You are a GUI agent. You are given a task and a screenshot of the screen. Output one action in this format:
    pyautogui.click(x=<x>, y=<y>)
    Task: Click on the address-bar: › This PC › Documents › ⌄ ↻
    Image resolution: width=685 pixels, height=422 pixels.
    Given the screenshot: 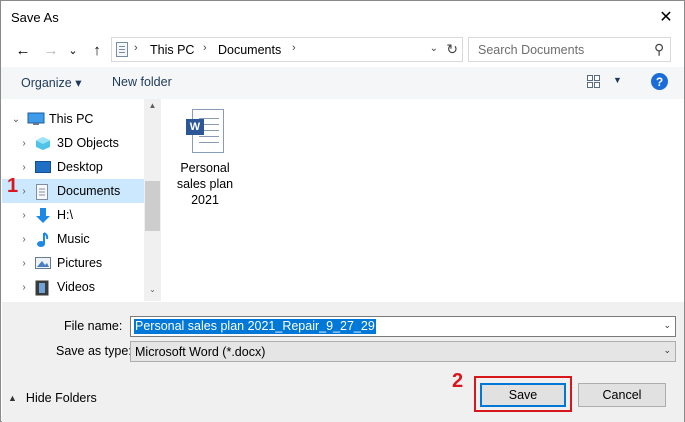 What is the action you would take?
    pyautogui.click(x=287, y=49)
    